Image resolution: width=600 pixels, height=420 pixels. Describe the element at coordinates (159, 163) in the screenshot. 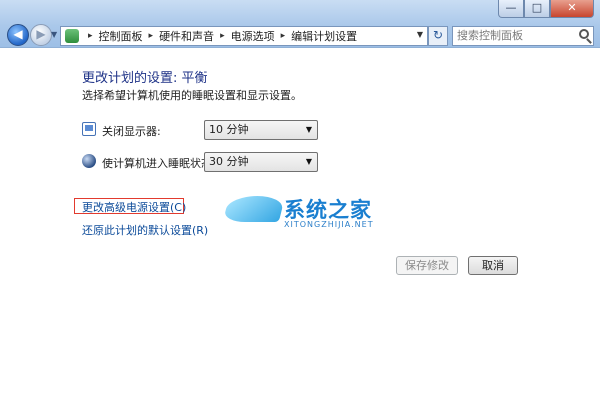

I see `sleep-label: 使计算机进入睡眠状态:` at that location.